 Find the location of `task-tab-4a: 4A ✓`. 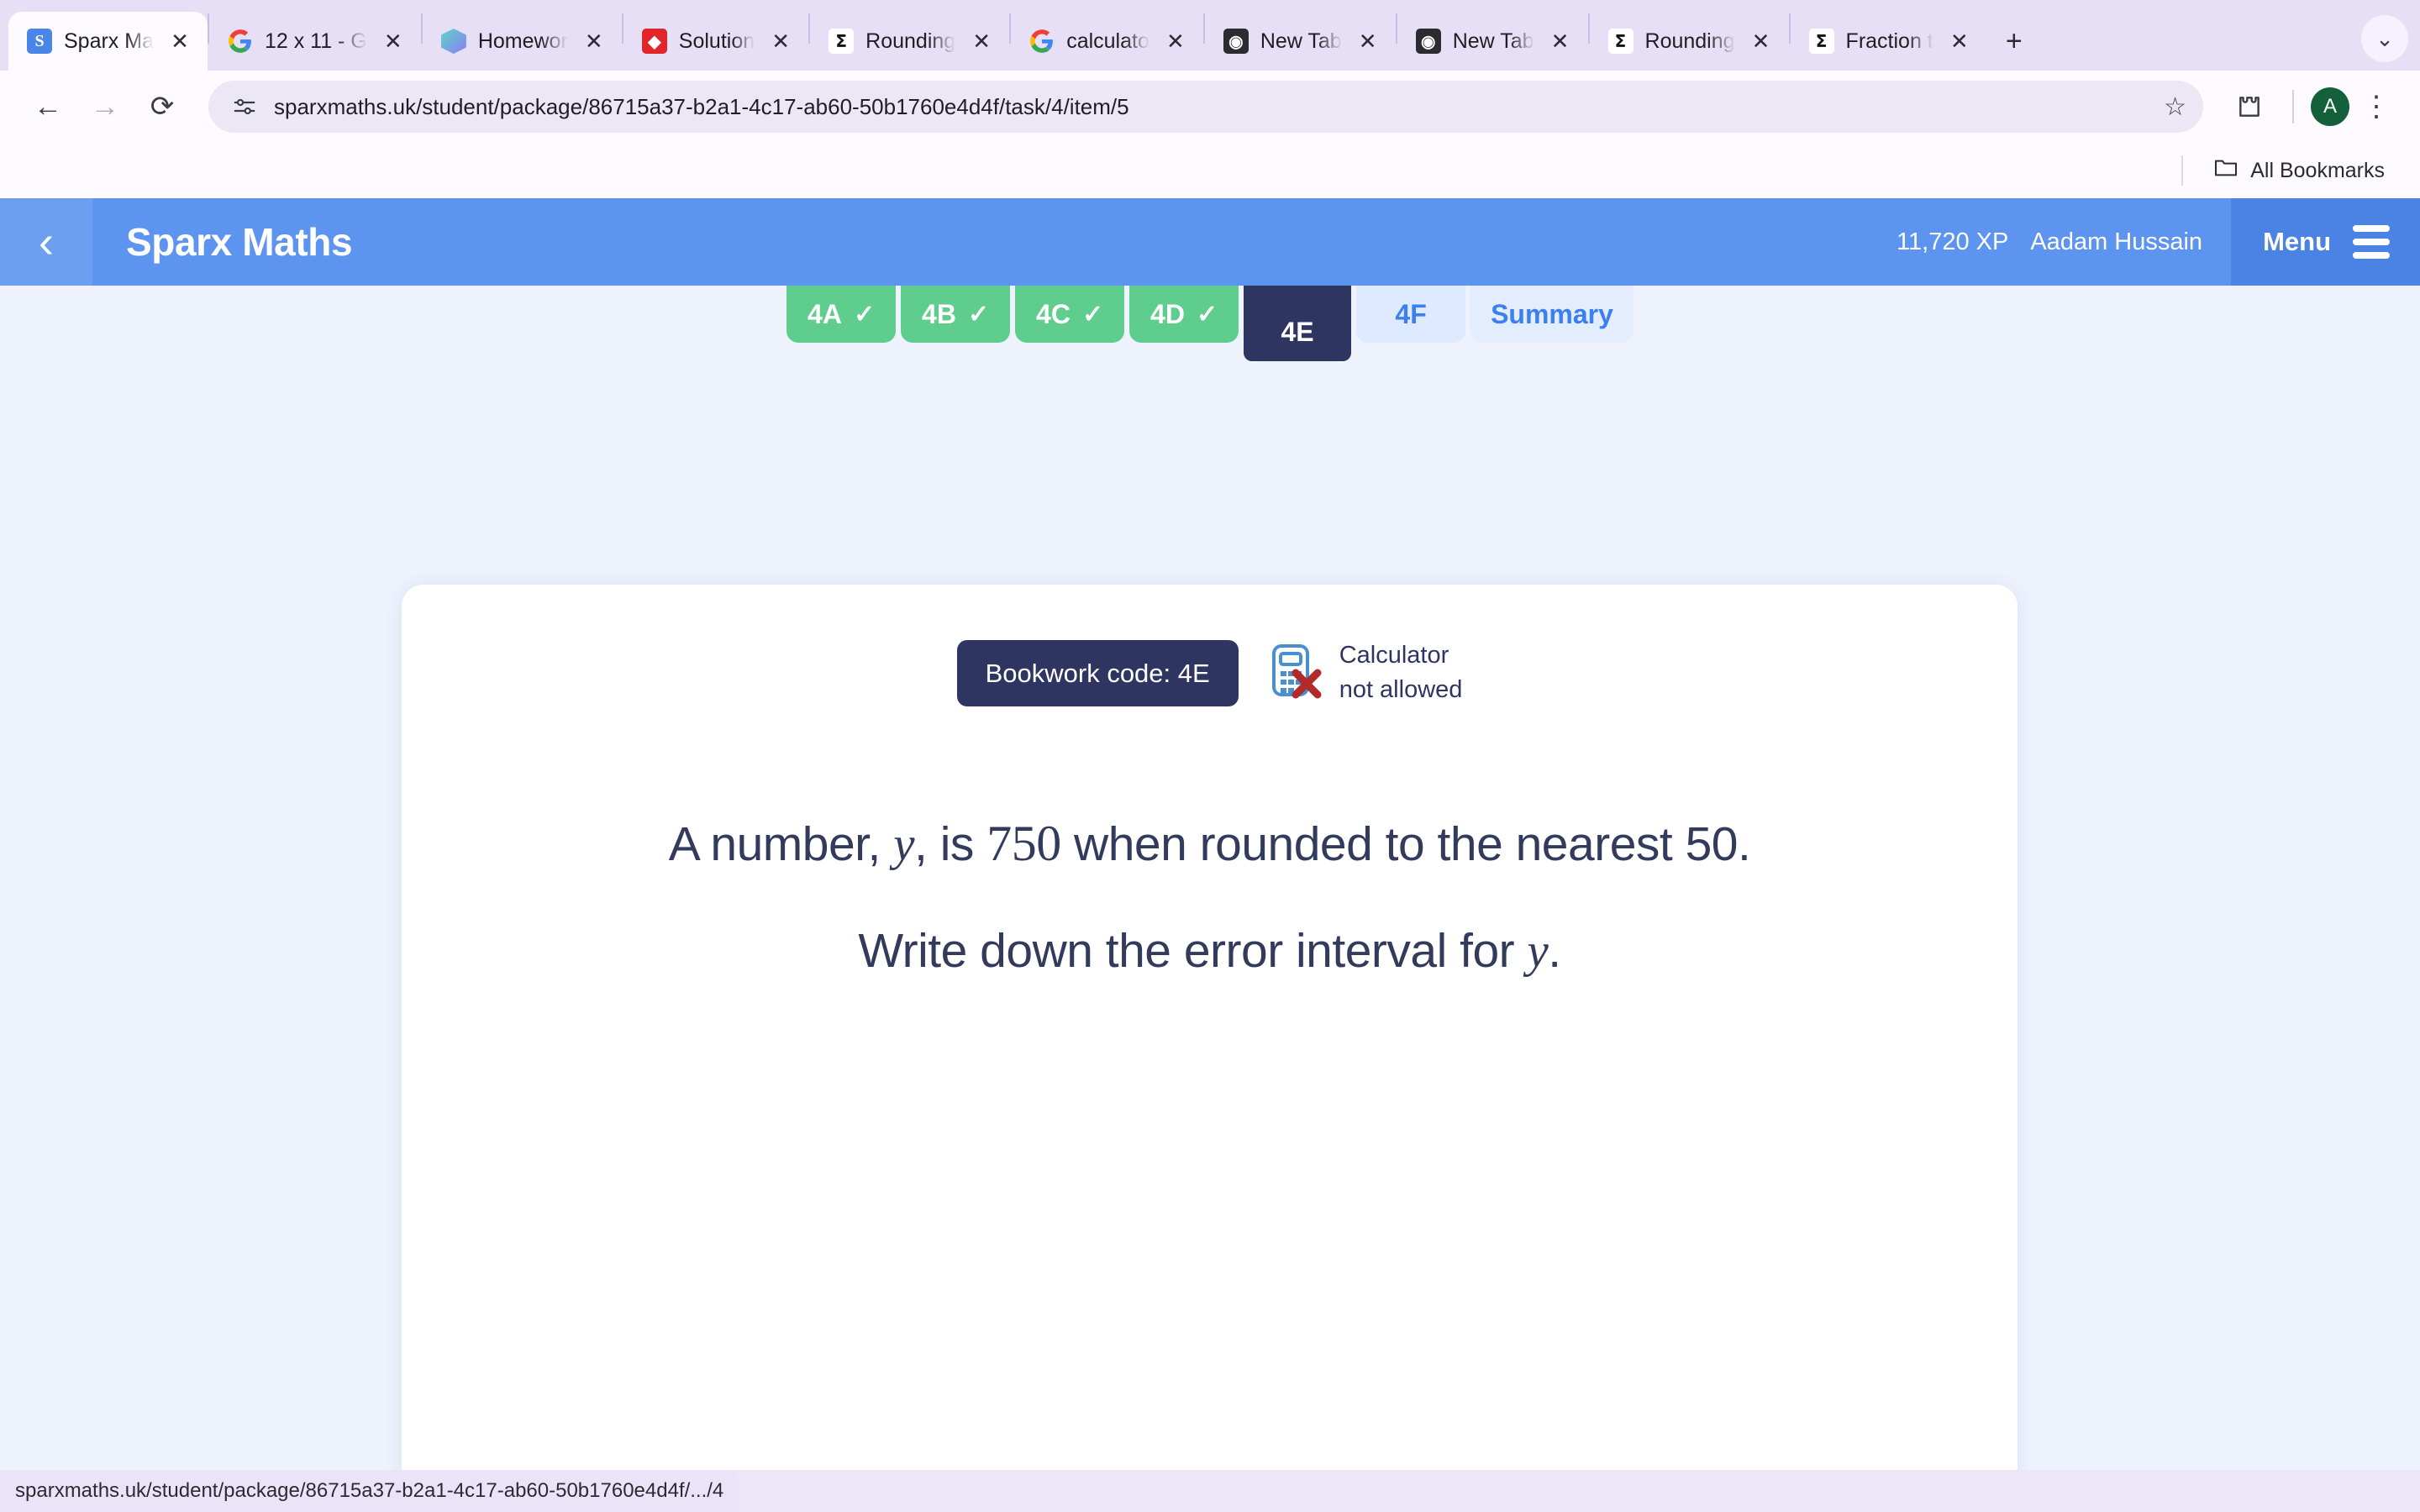

task-tab-4a: 4A ✓ is located at coordinates (841, 314).